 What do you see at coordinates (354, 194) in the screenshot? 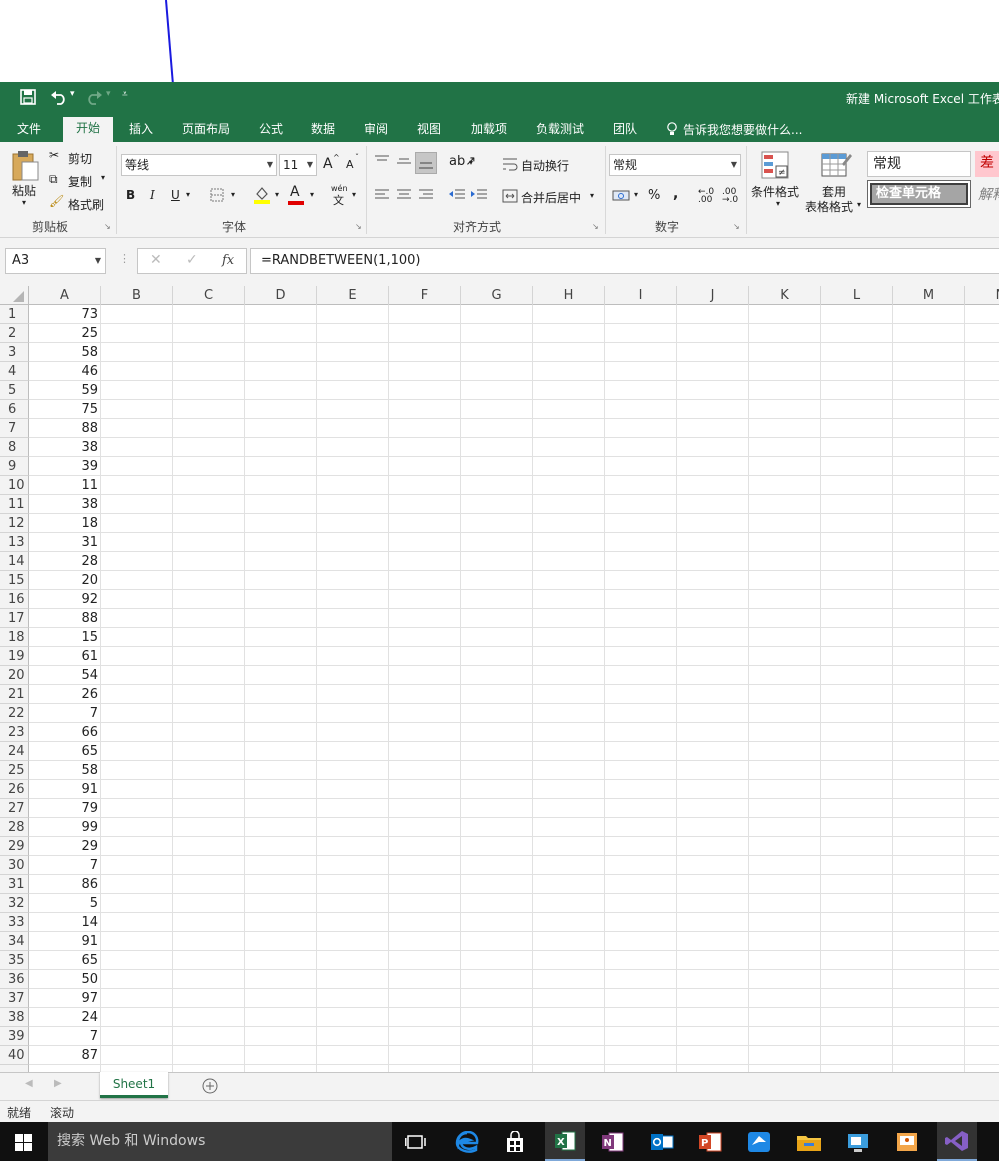
I see `phonetic-dropdown-icon: ▾` at bounding box center [354, 194].